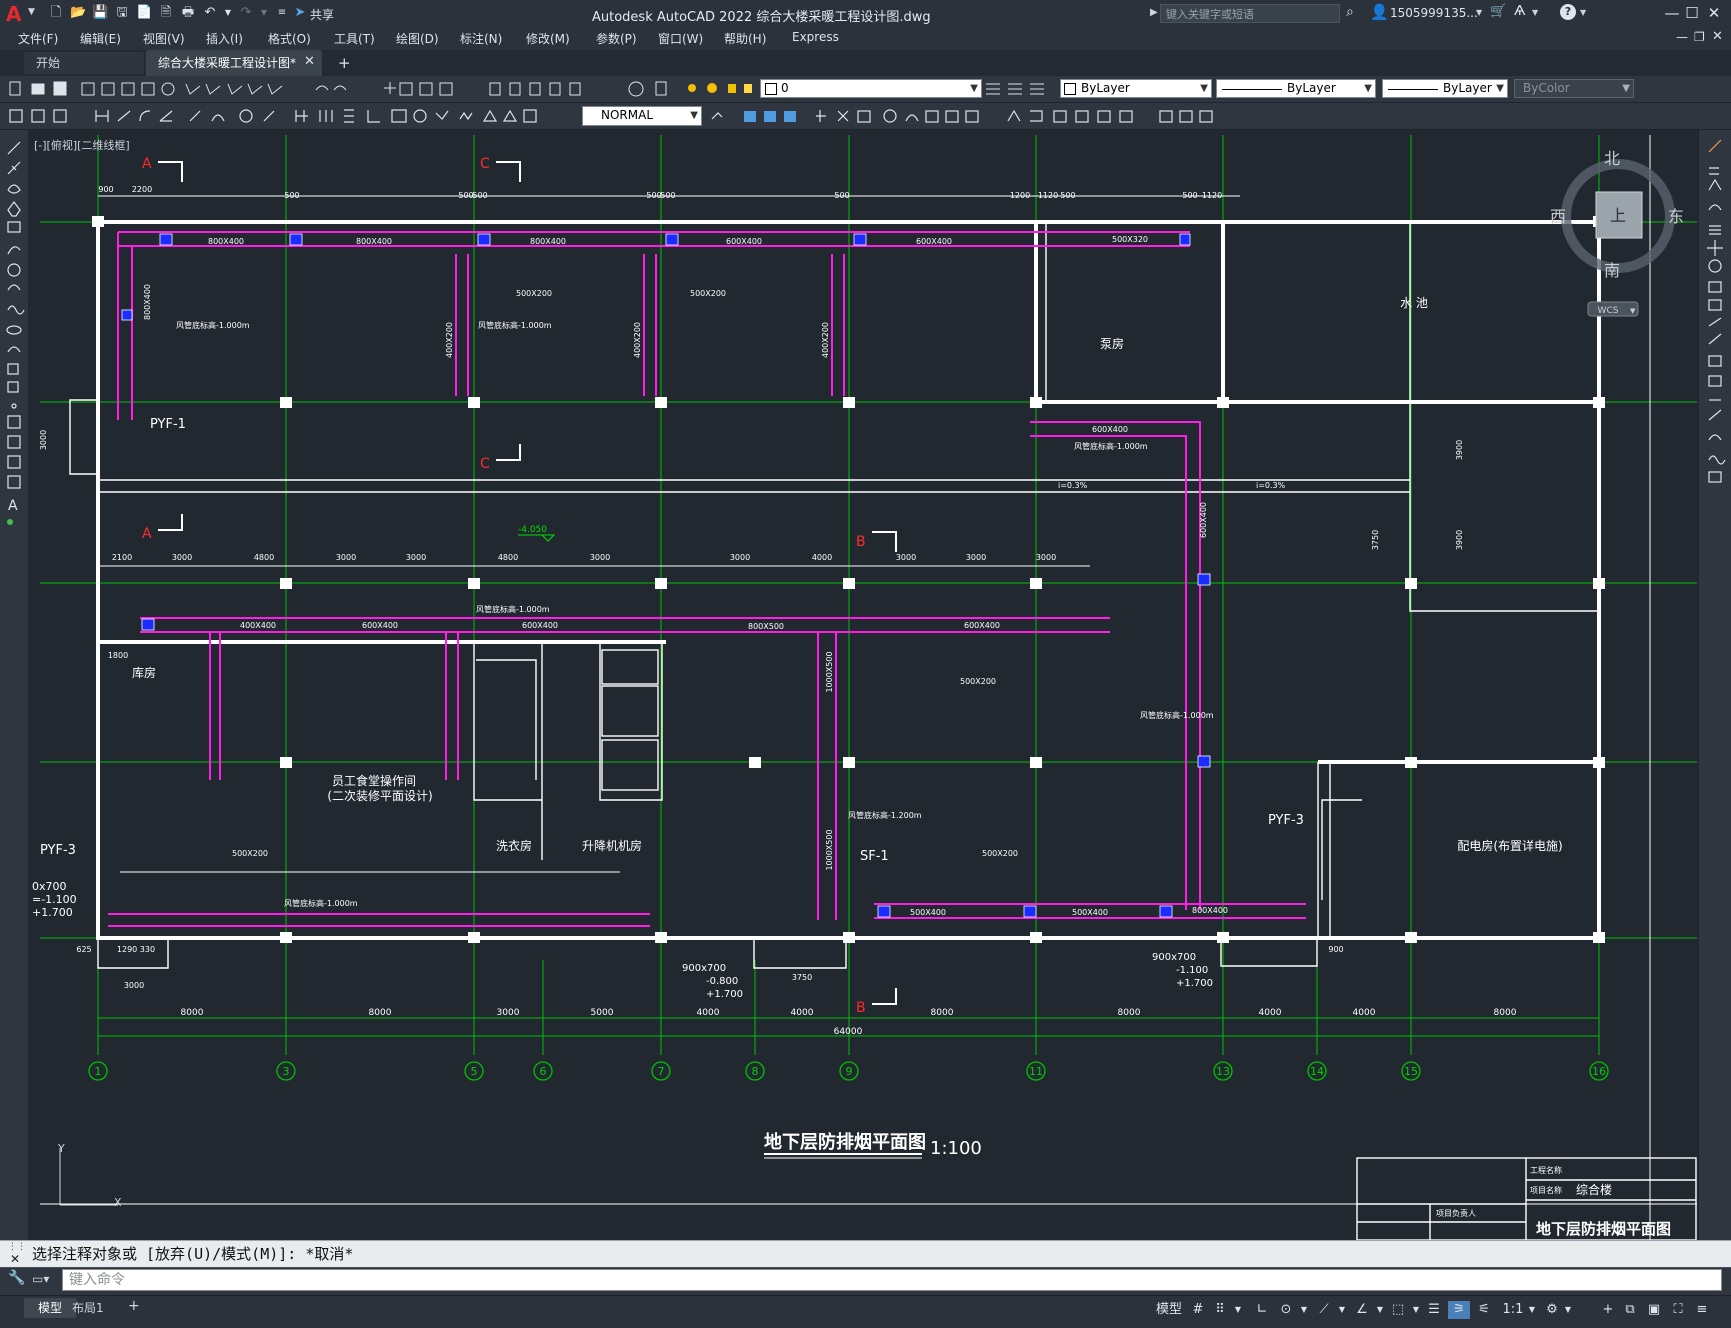 The height and width of the screenshot is (1328, 1731). What do you see at coordinates (1676, 216) in the screenshot?
I see `viewcube-east: 东` at bounding box center [1676, 216].